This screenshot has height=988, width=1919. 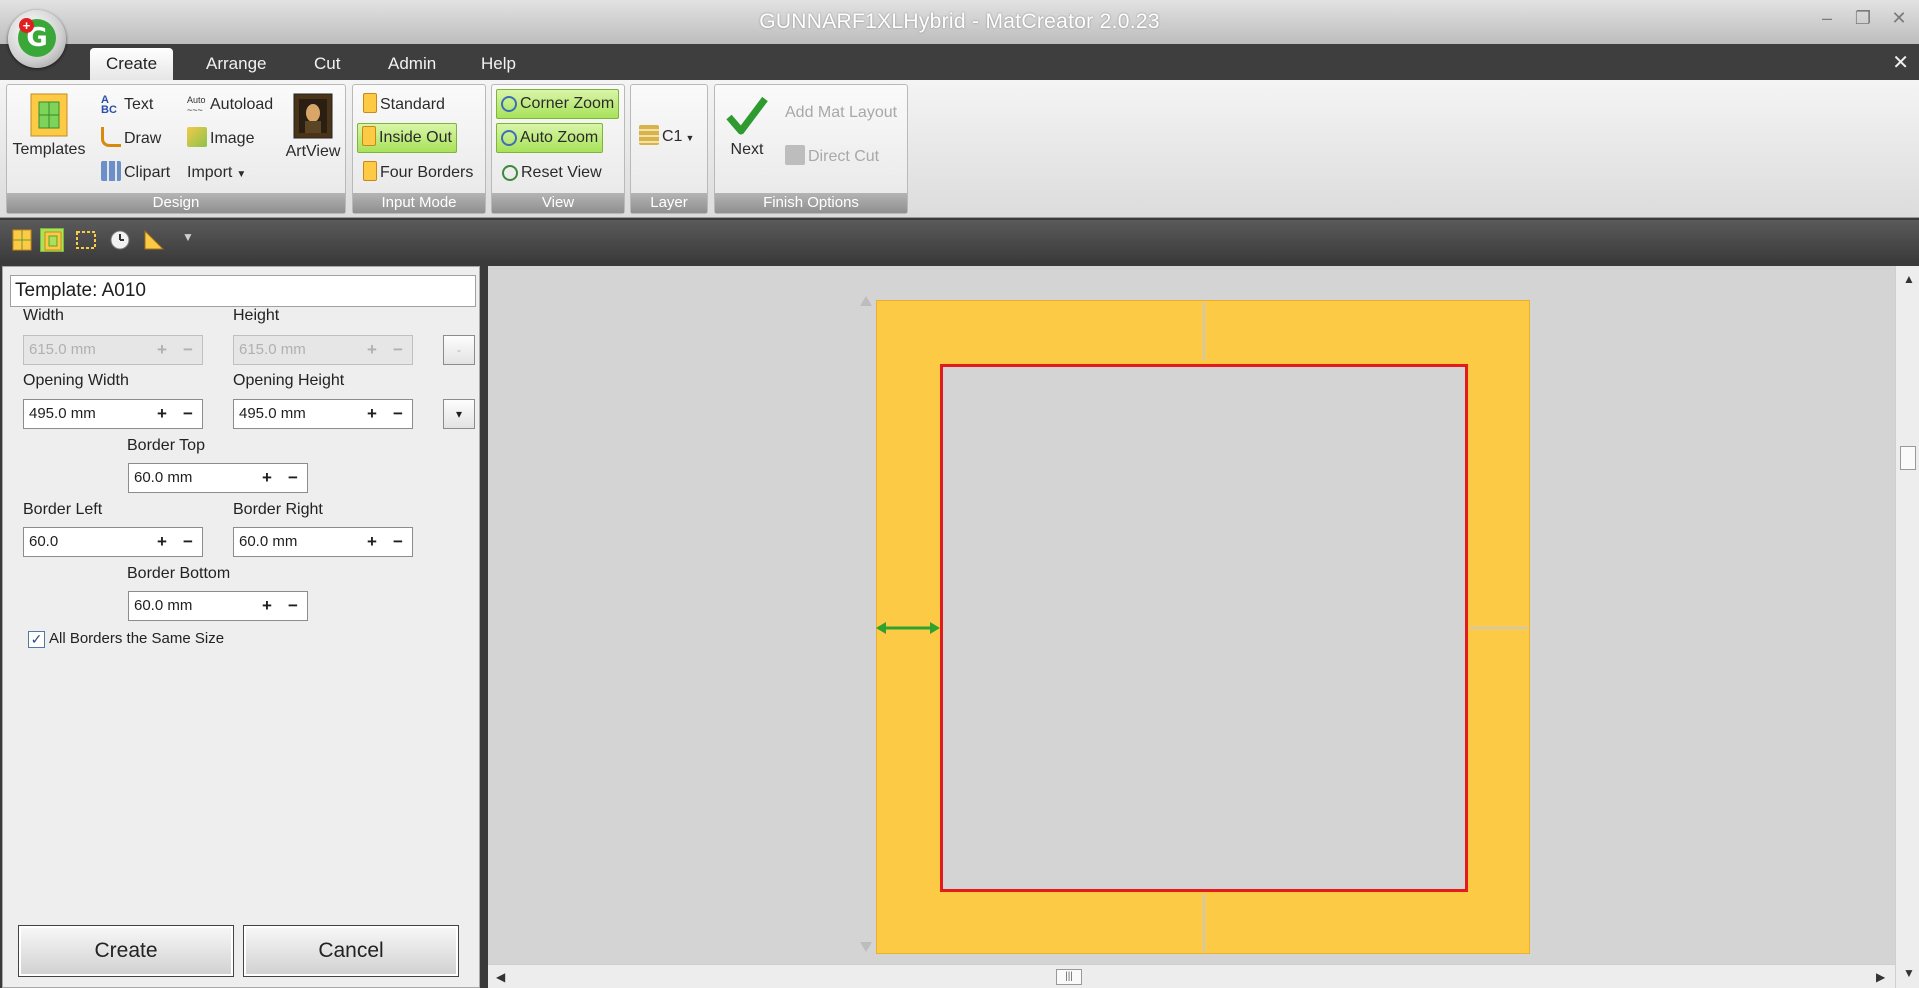 What do you see at coordinates (220, 139) in the screenshot?
I see `image-button: Image` at bounding box center [220, 139].